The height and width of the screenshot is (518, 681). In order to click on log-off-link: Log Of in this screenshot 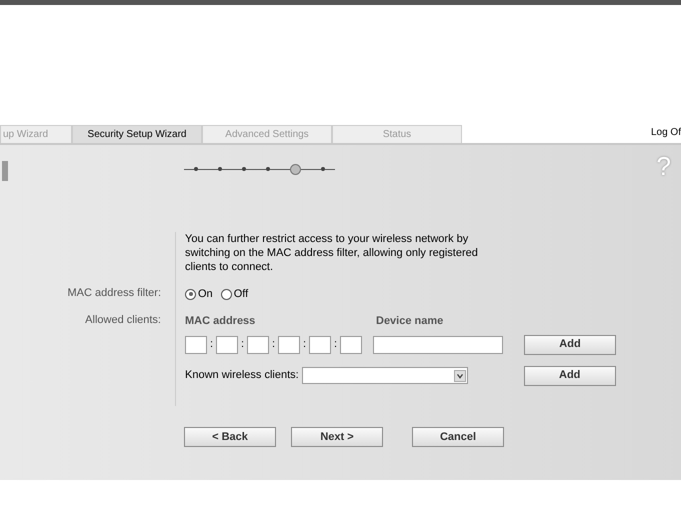, I will do `click(665, 132)`.